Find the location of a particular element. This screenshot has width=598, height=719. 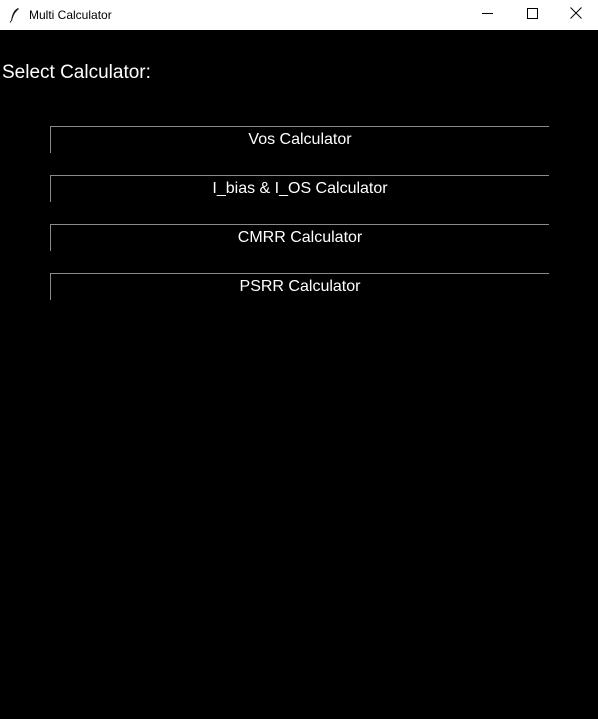

button-label: I_bias & I_OS Calculator is located at coordinates (300, 188).